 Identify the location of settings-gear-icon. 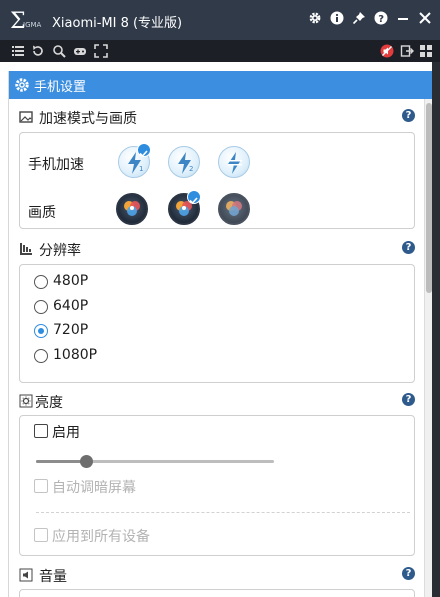
(315, 18).